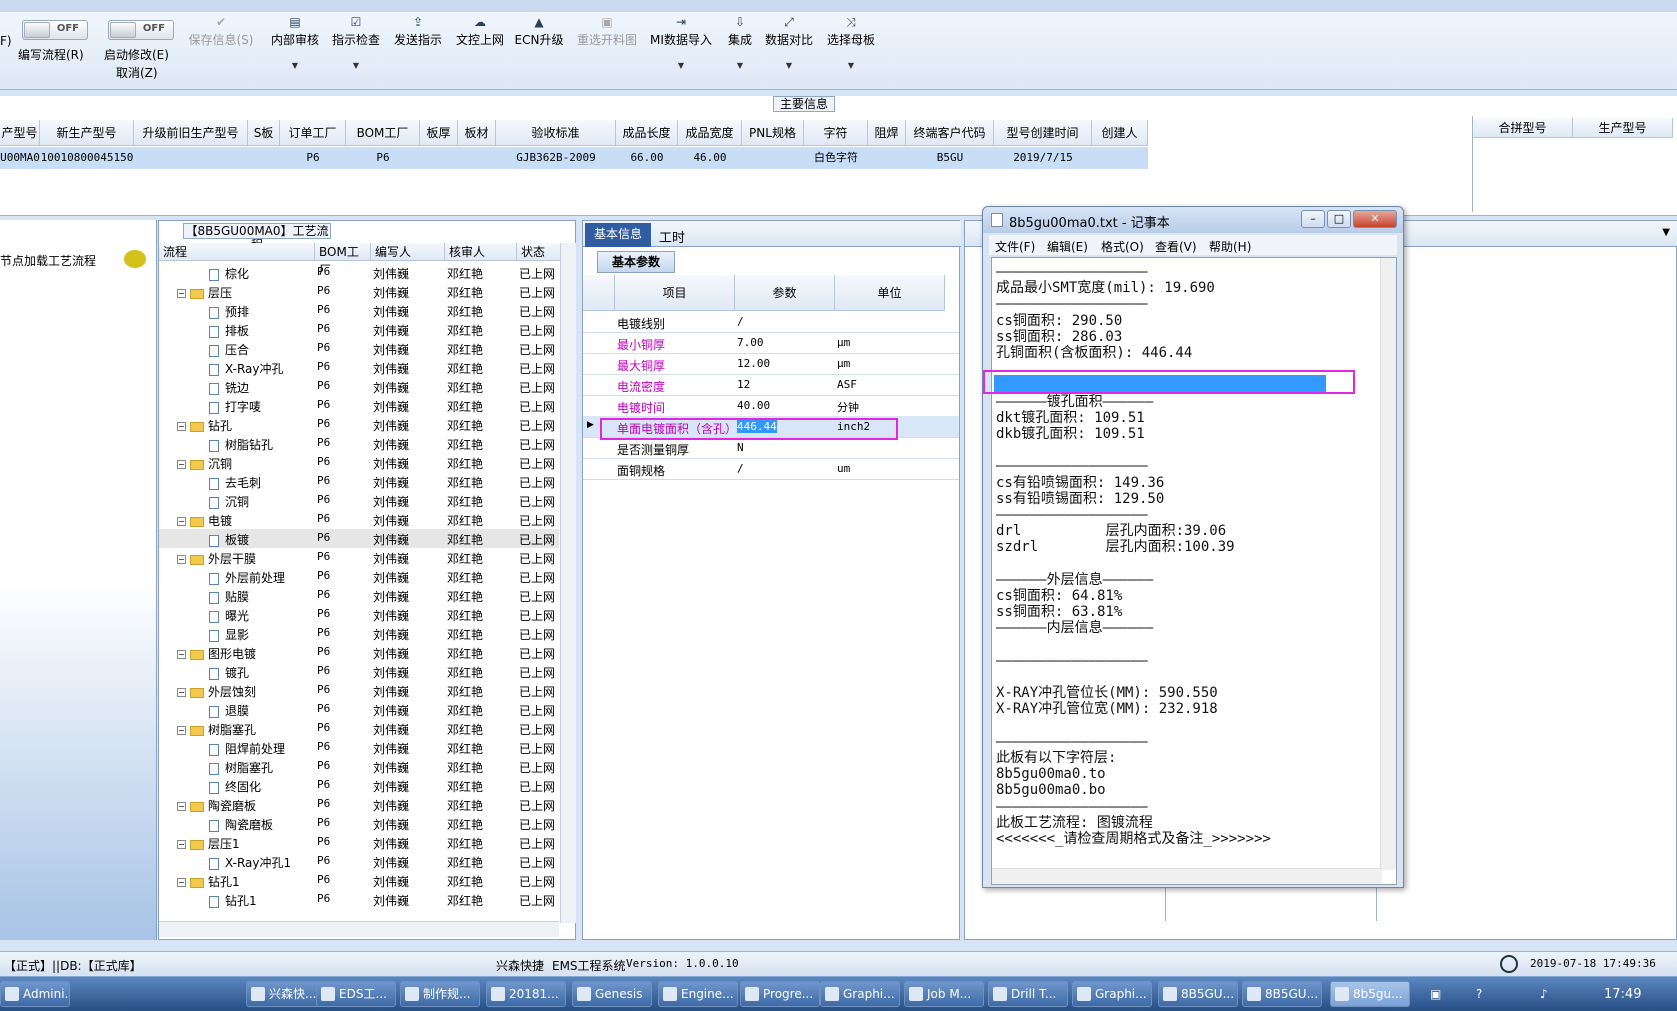 This screenshot has width=1677, height=1011. What do you see at coordinates (740, 47) in the screenshot?
I see `integrate-button: ⇩ 集成 ▼` at bounding box center [740, 47].